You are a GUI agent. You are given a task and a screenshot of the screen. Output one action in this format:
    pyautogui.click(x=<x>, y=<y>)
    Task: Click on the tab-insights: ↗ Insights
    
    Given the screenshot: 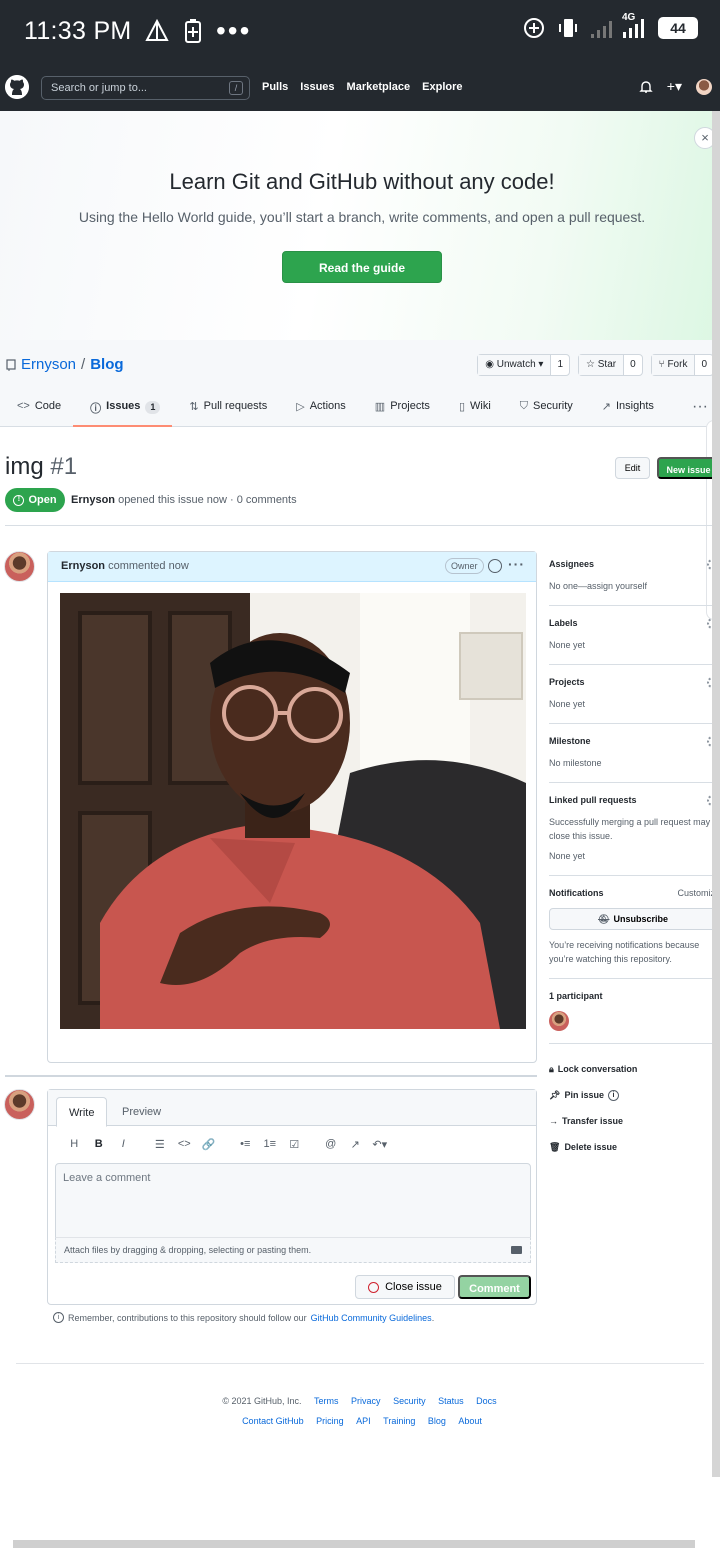 What is the action you would take?
    pyautogui.click(x=625, y=409)
    